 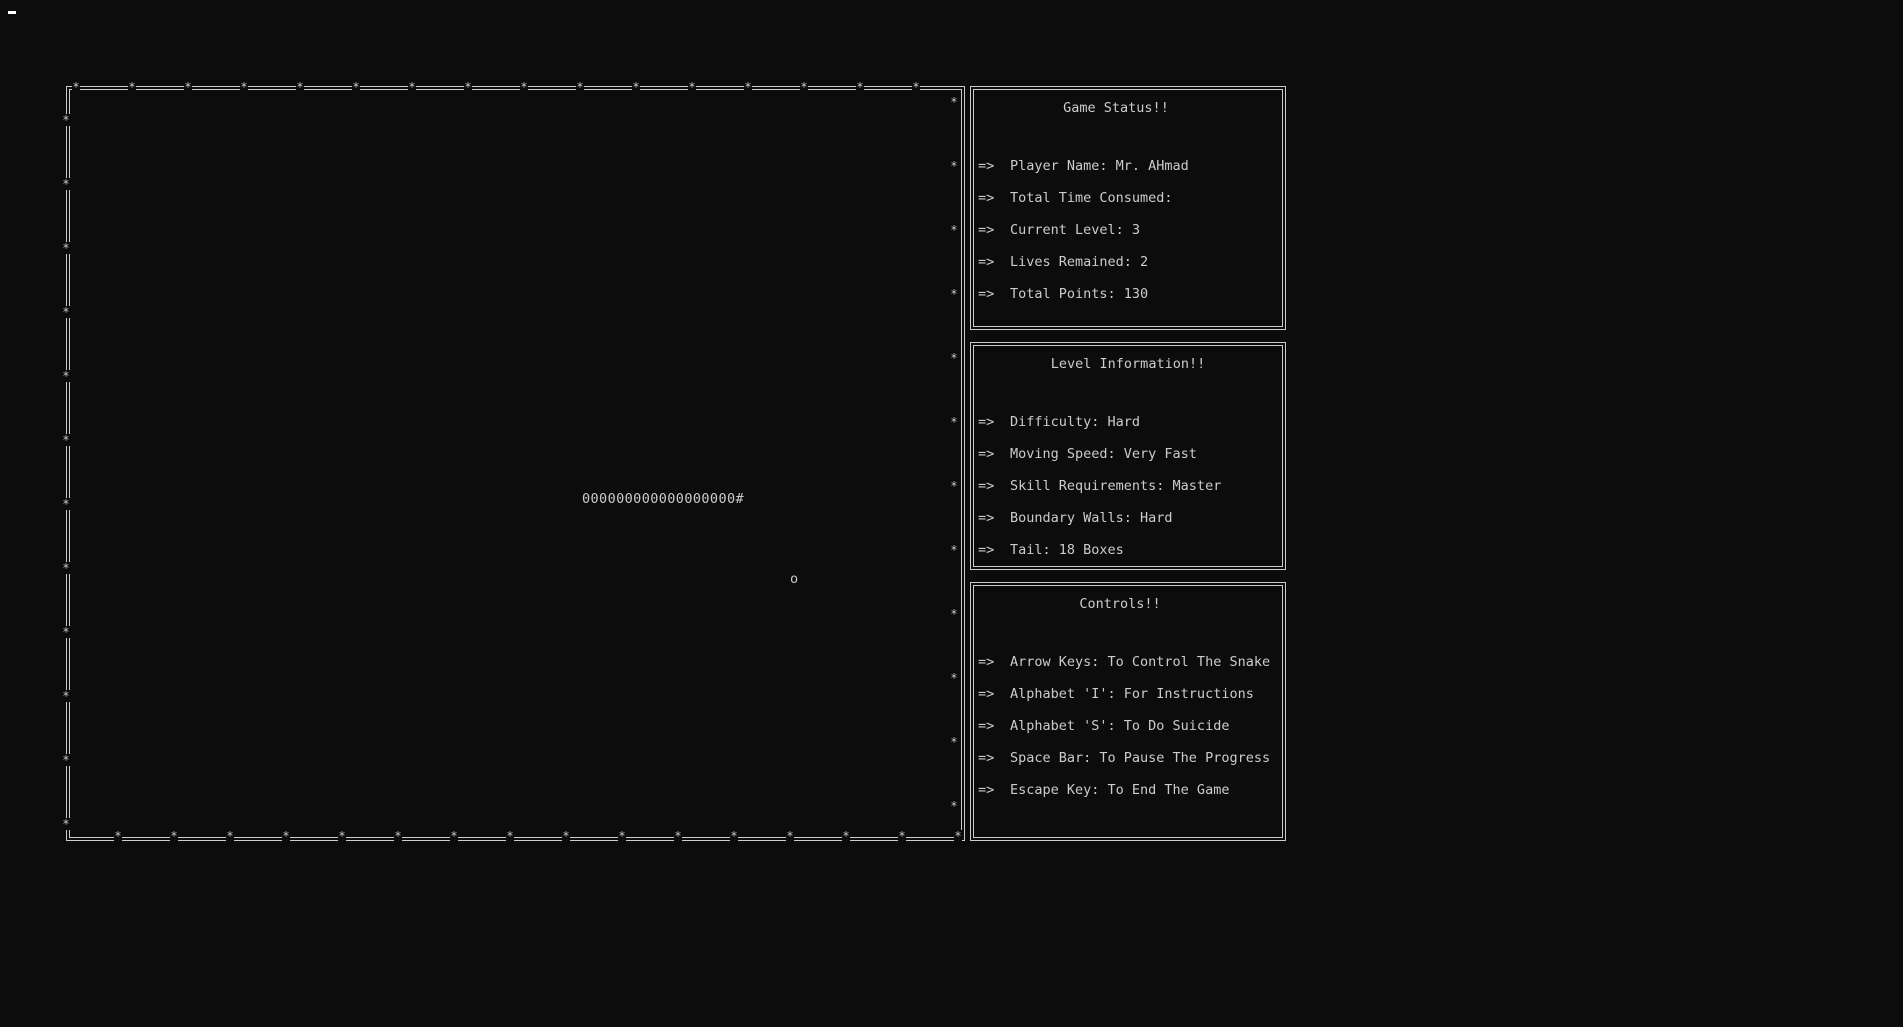 I want to click on food-pellet: o, so click(x=794, y=579).